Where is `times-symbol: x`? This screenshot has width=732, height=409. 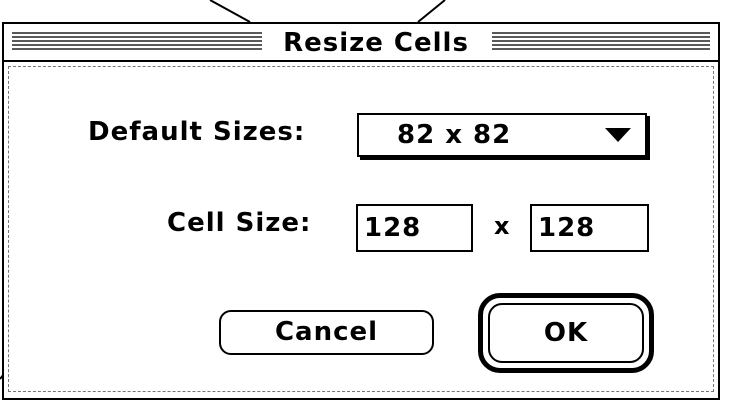
times-symbol: x is located at coordinates (502, 226).